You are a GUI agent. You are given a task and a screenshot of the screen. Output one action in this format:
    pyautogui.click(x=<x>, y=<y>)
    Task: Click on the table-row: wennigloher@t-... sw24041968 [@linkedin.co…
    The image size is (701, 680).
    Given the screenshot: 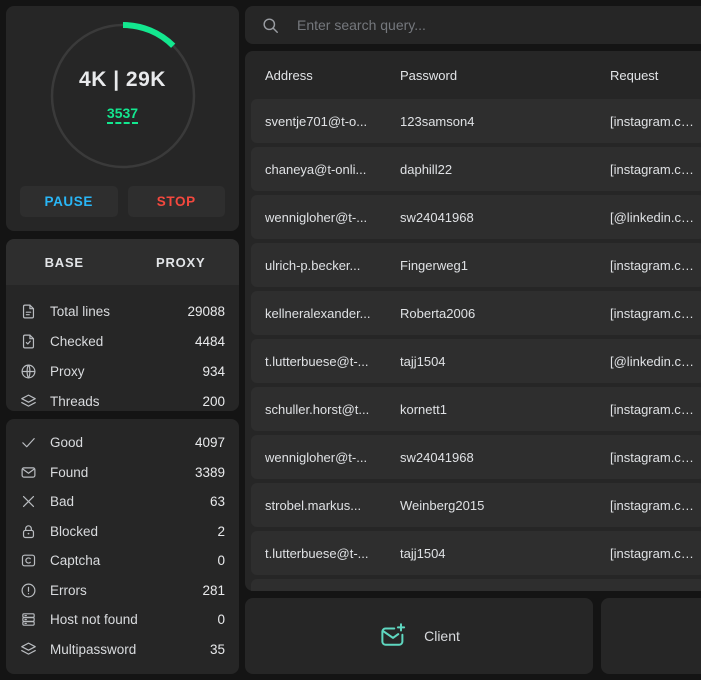 What is the action you would take?
    pyautogui.click(x=476, y=217)
    